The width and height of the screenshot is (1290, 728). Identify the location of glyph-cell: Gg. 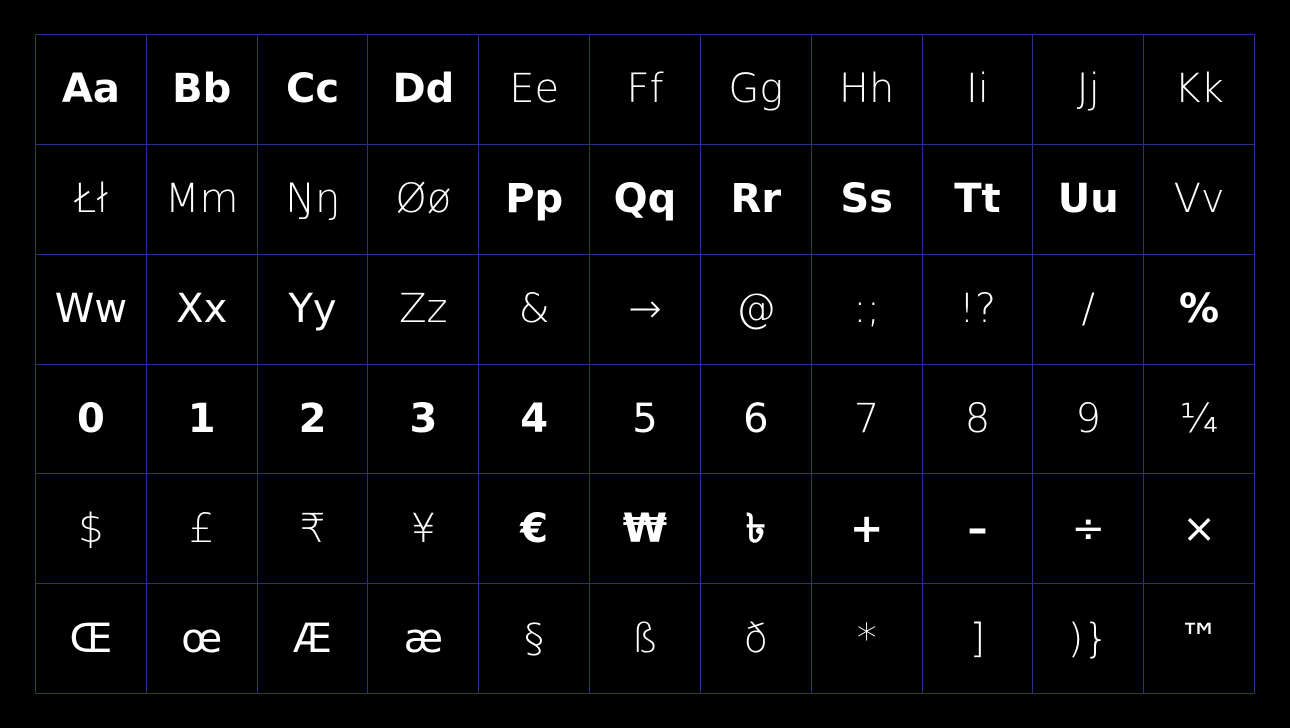
(756, 90).